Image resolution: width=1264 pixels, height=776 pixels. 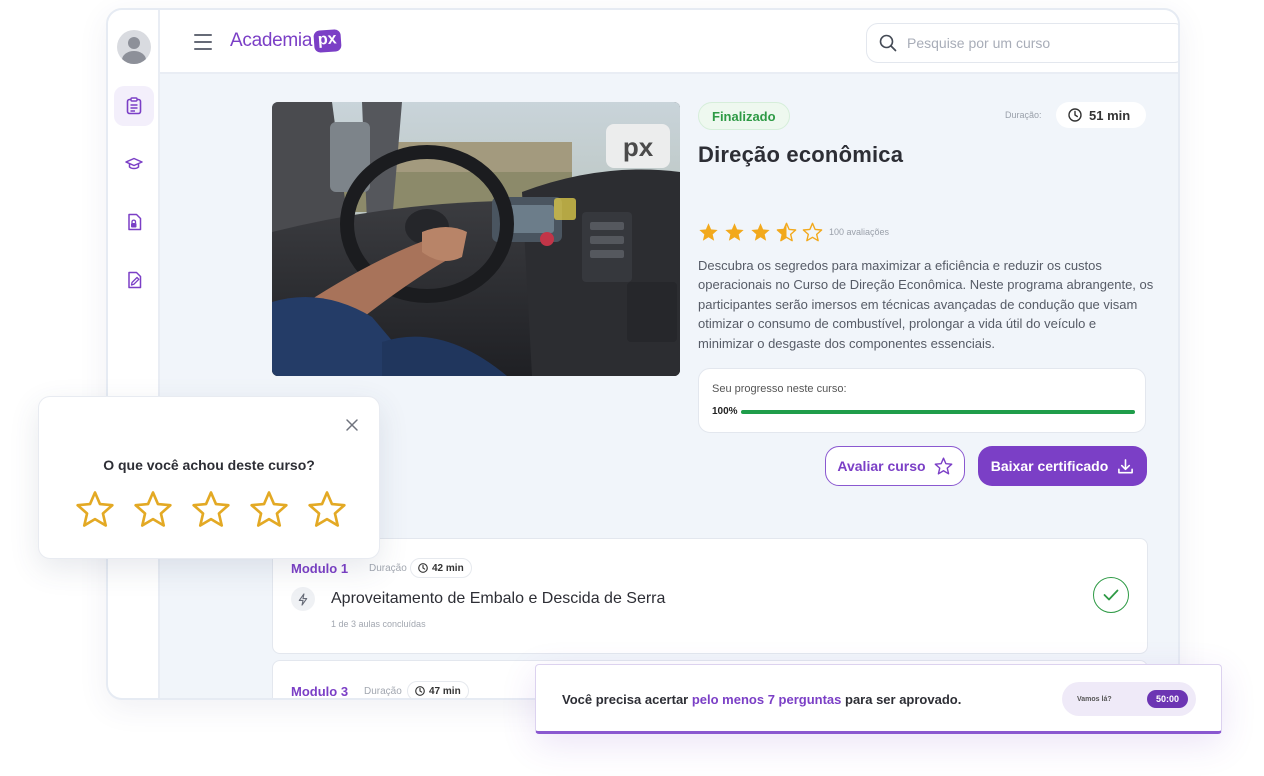 What do you see at coordinates (979, 43) in the screenshot?
I see `search-placeholder: Pesquise por um curso` at bounding box center [979, 43].